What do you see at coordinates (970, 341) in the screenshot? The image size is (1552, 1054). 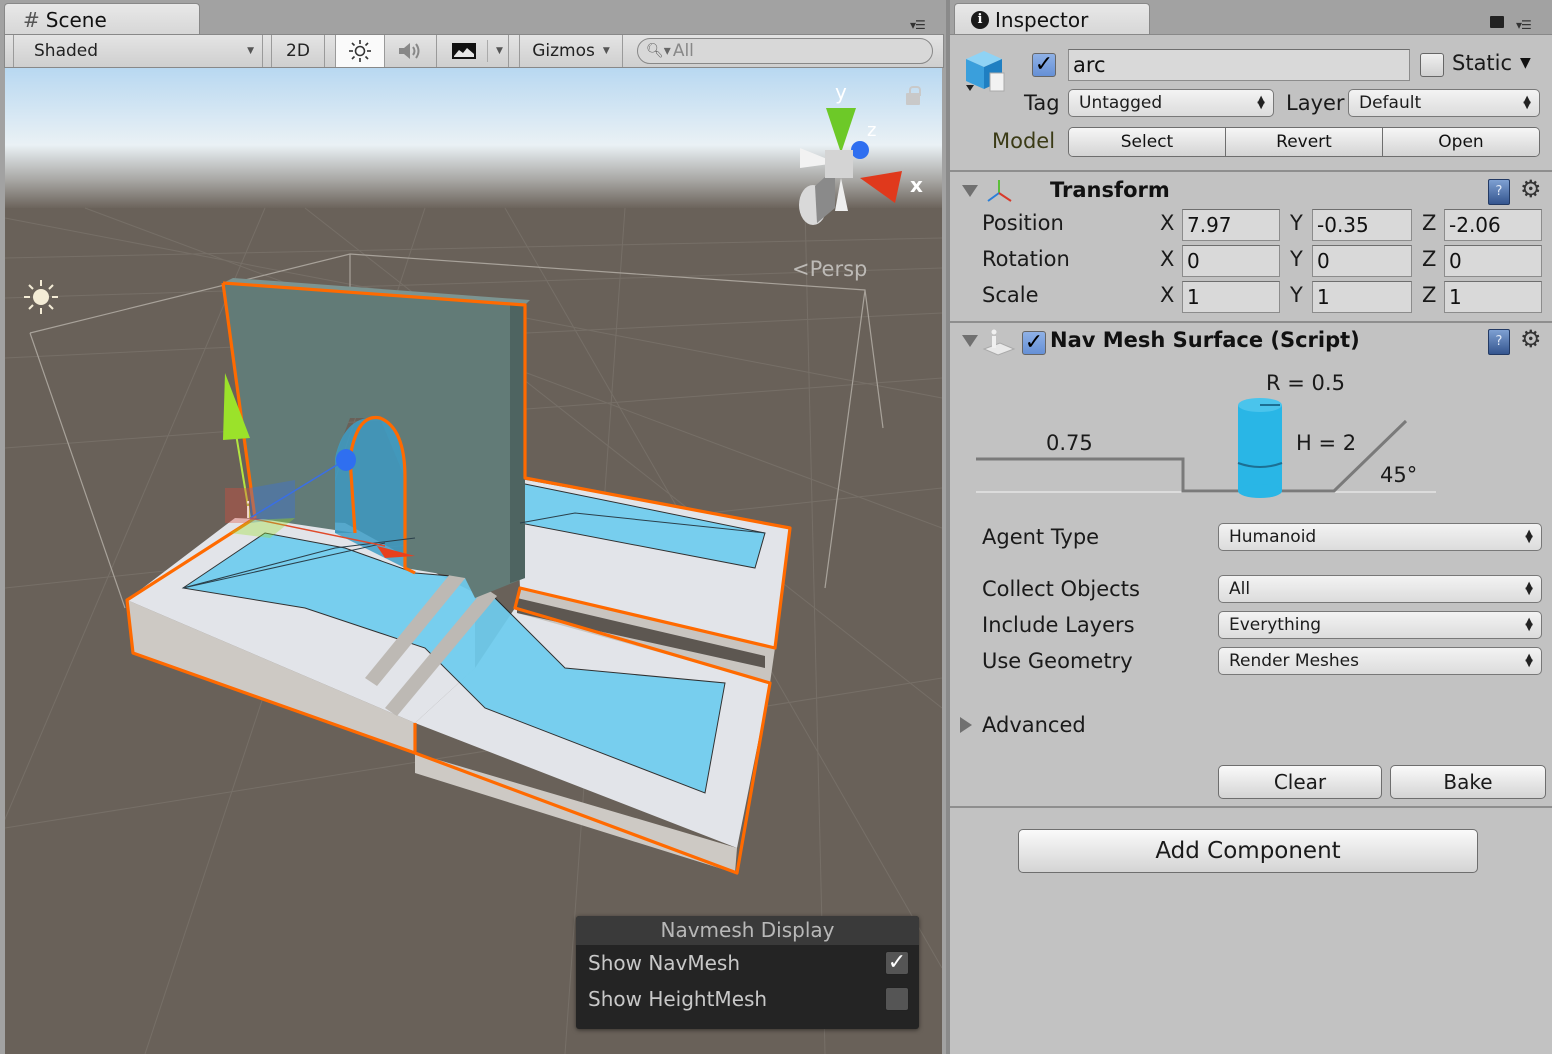 I see `navmesh-surface-foldout-arrow` at bounding box center [970, 341].